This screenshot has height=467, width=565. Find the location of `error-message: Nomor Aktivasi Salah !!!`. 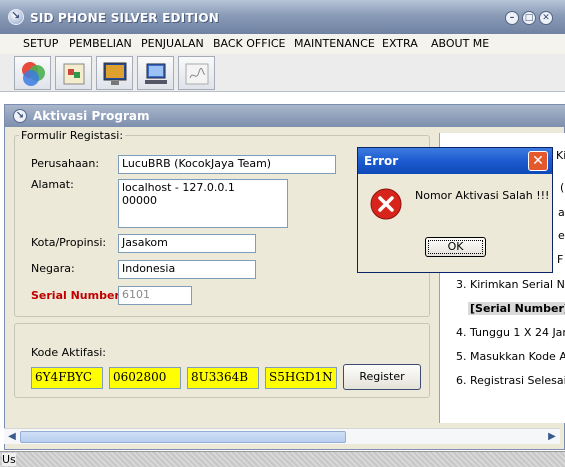

error-message: Nomor Aktivasi Salah !!! is located at coordinates (482, 195).